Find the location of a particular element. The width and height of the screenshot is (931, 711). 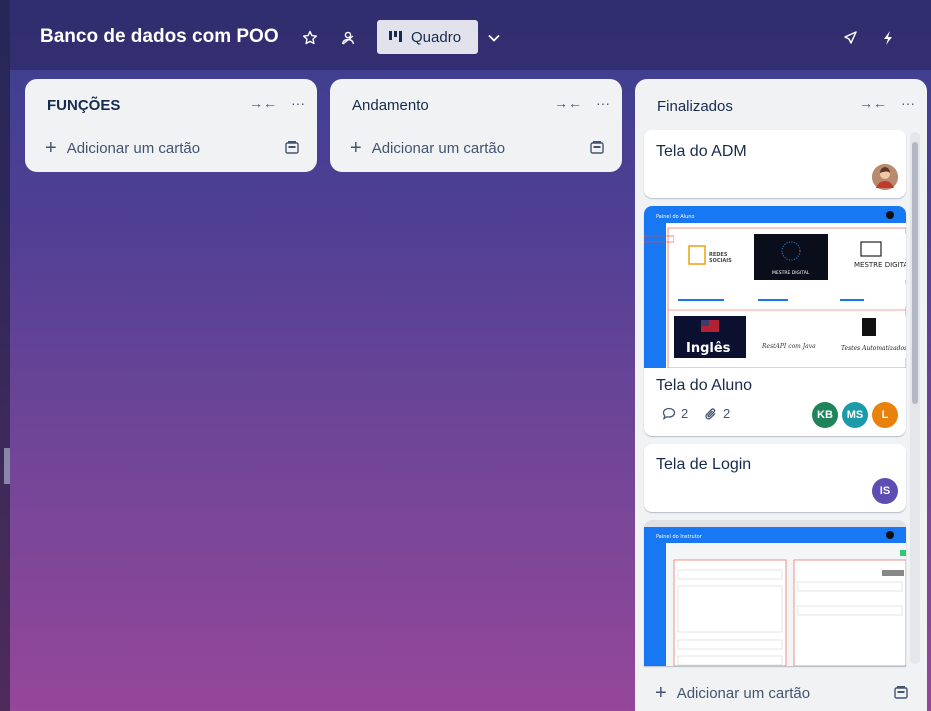

paperclip-icon is located at coordinates (710, 413).